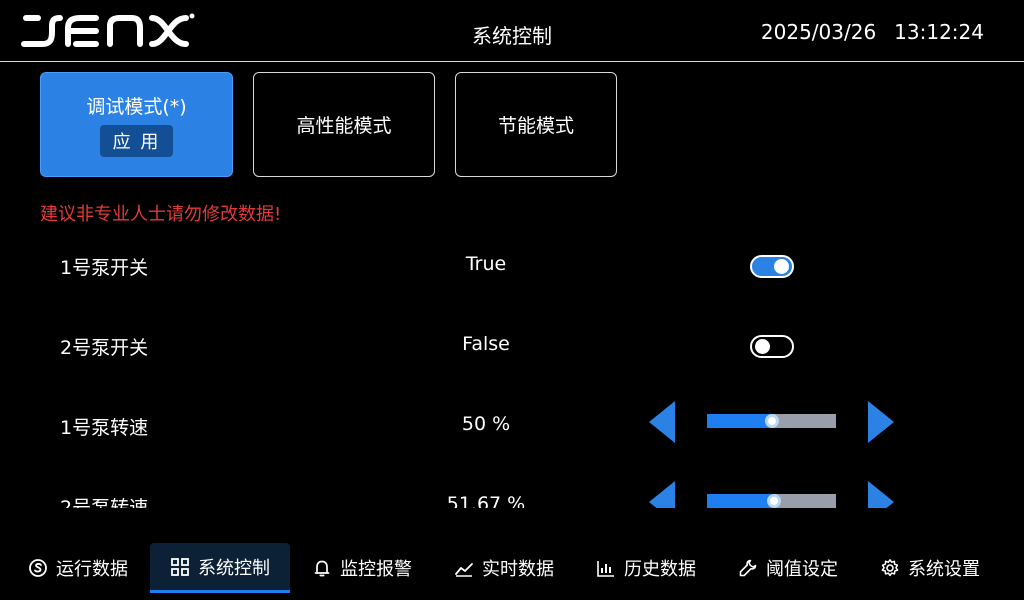  What do you see at coordinates (818, 32) in the screenshot?
I see `date-text: 2025/03/26` at bounding box center [818, 32].